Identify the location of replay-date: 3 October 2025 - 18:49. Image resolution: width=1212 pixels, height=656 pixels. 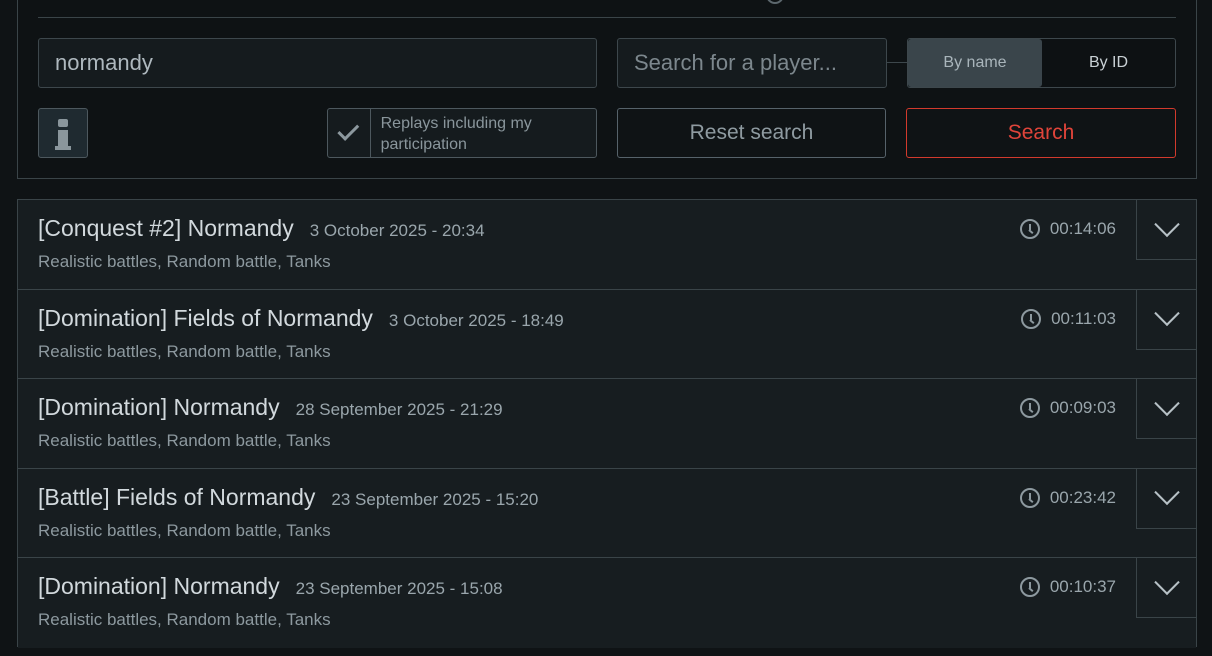
(476, 320).